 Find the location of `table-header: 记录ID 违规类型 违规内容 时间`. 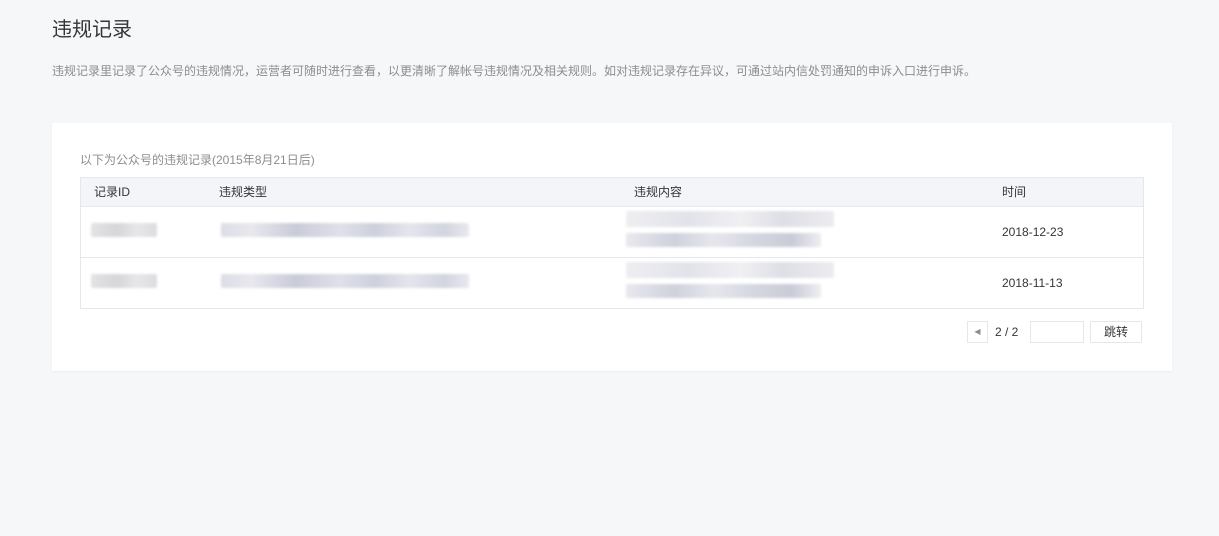

table-header: 记录ID 违规类型 违规内容 时间 is located at coordinates (612, 192).